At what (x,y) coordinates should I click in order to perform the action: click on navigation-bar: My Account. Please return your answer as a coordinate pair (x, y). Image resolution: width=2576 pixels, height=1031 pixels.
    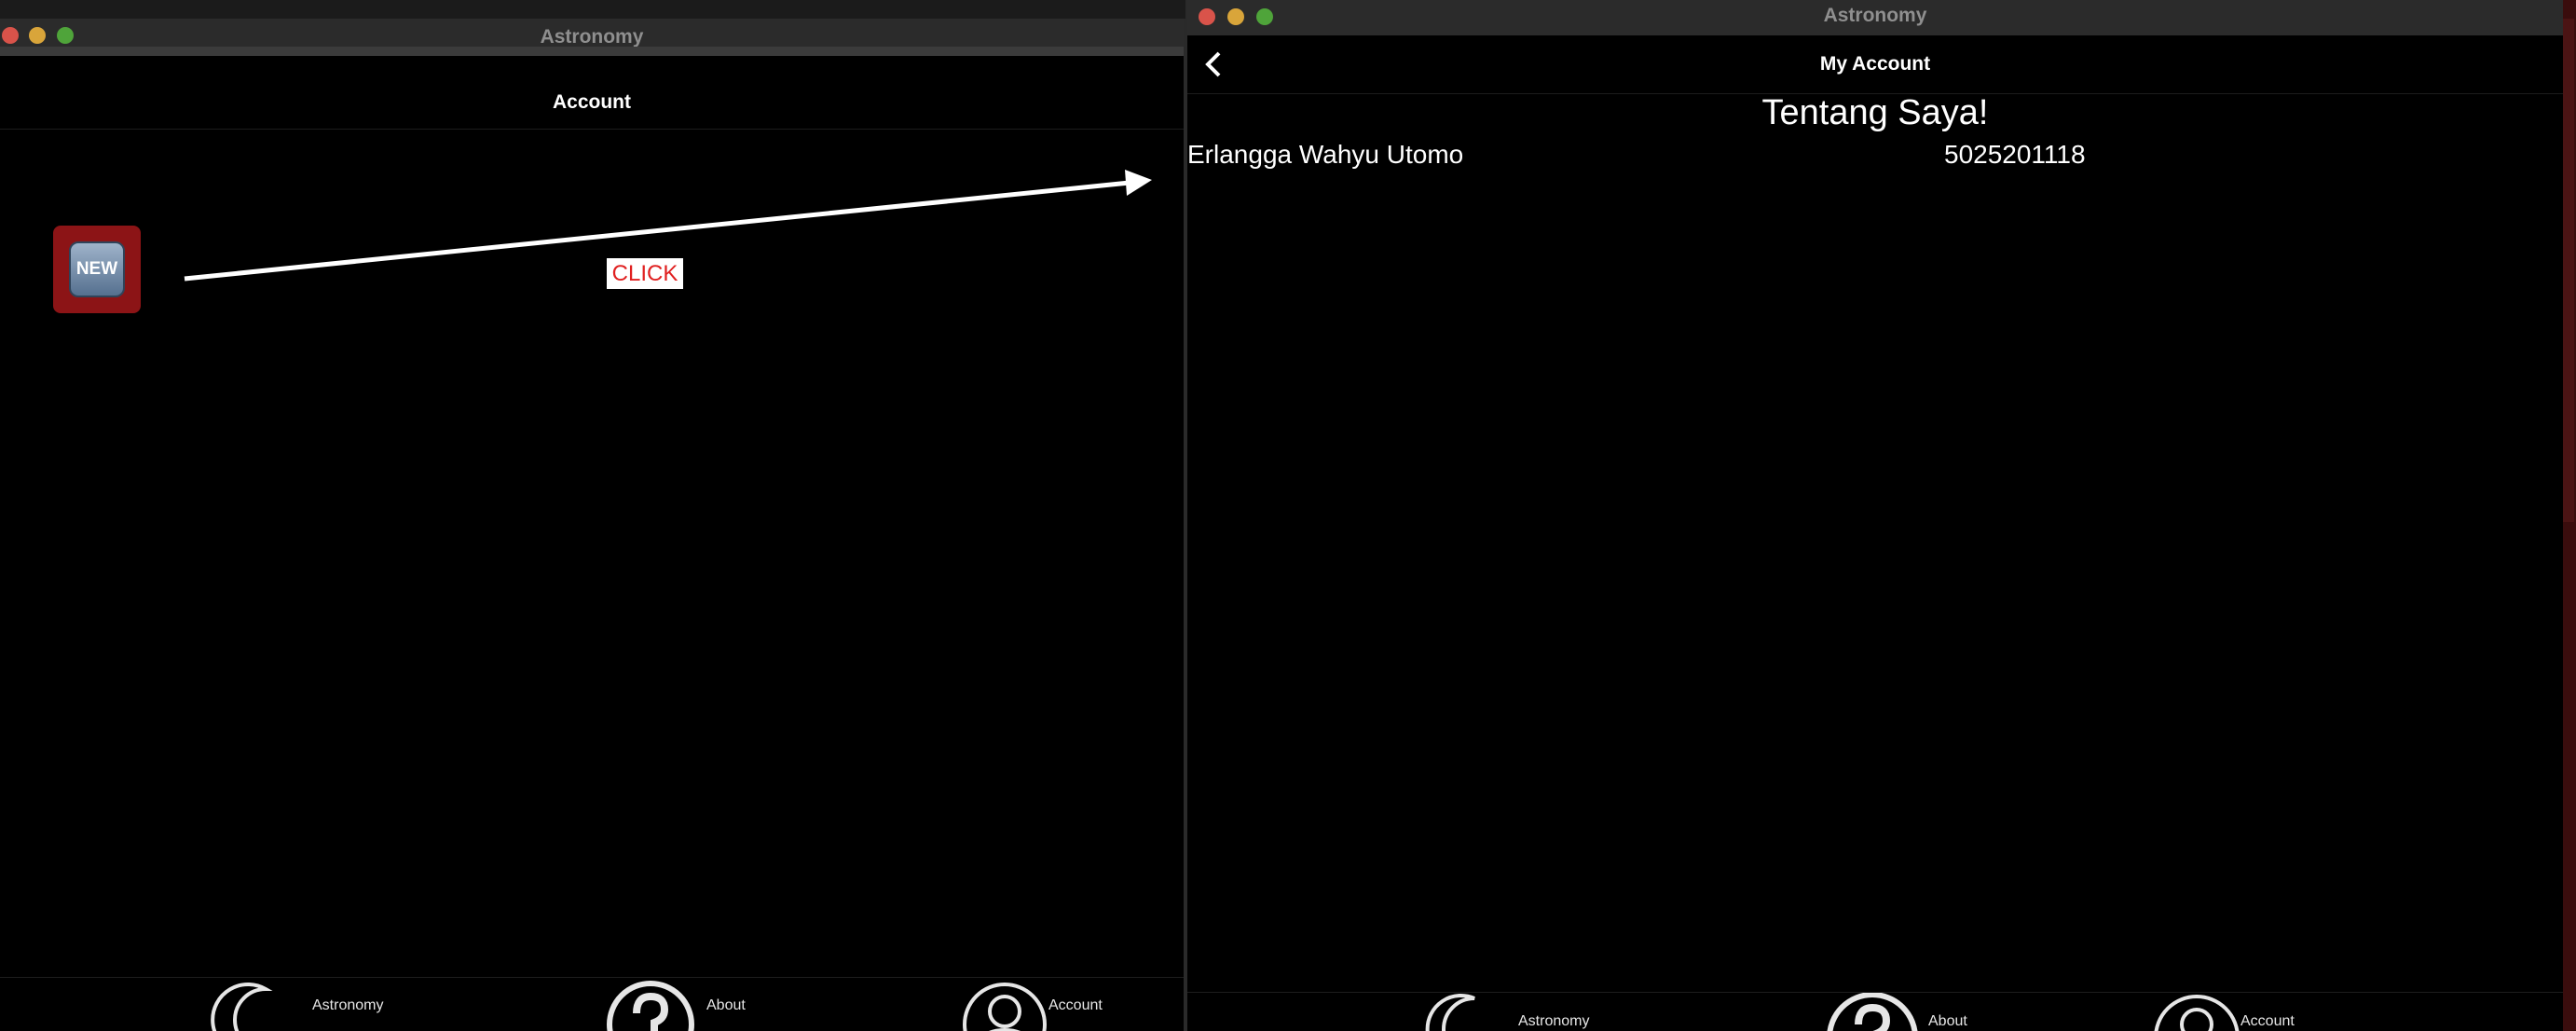
    Looking at the image, I should click on (1875, 64).